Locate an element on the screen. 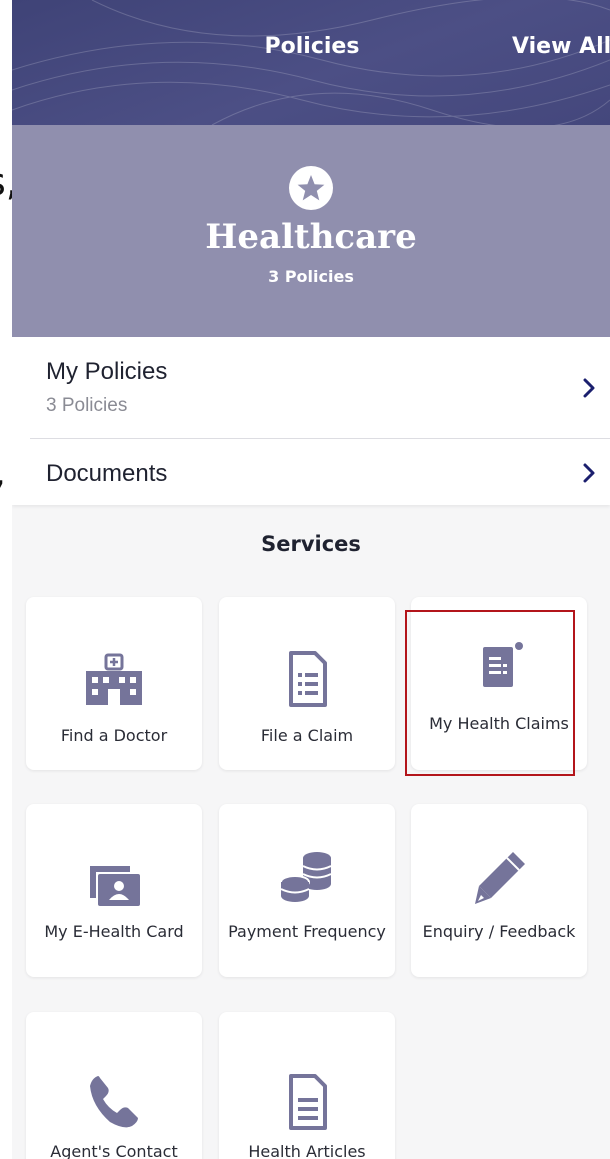 This screenshot has width=610, height=1159. hospital-icon is located at coordinates (114, 679).